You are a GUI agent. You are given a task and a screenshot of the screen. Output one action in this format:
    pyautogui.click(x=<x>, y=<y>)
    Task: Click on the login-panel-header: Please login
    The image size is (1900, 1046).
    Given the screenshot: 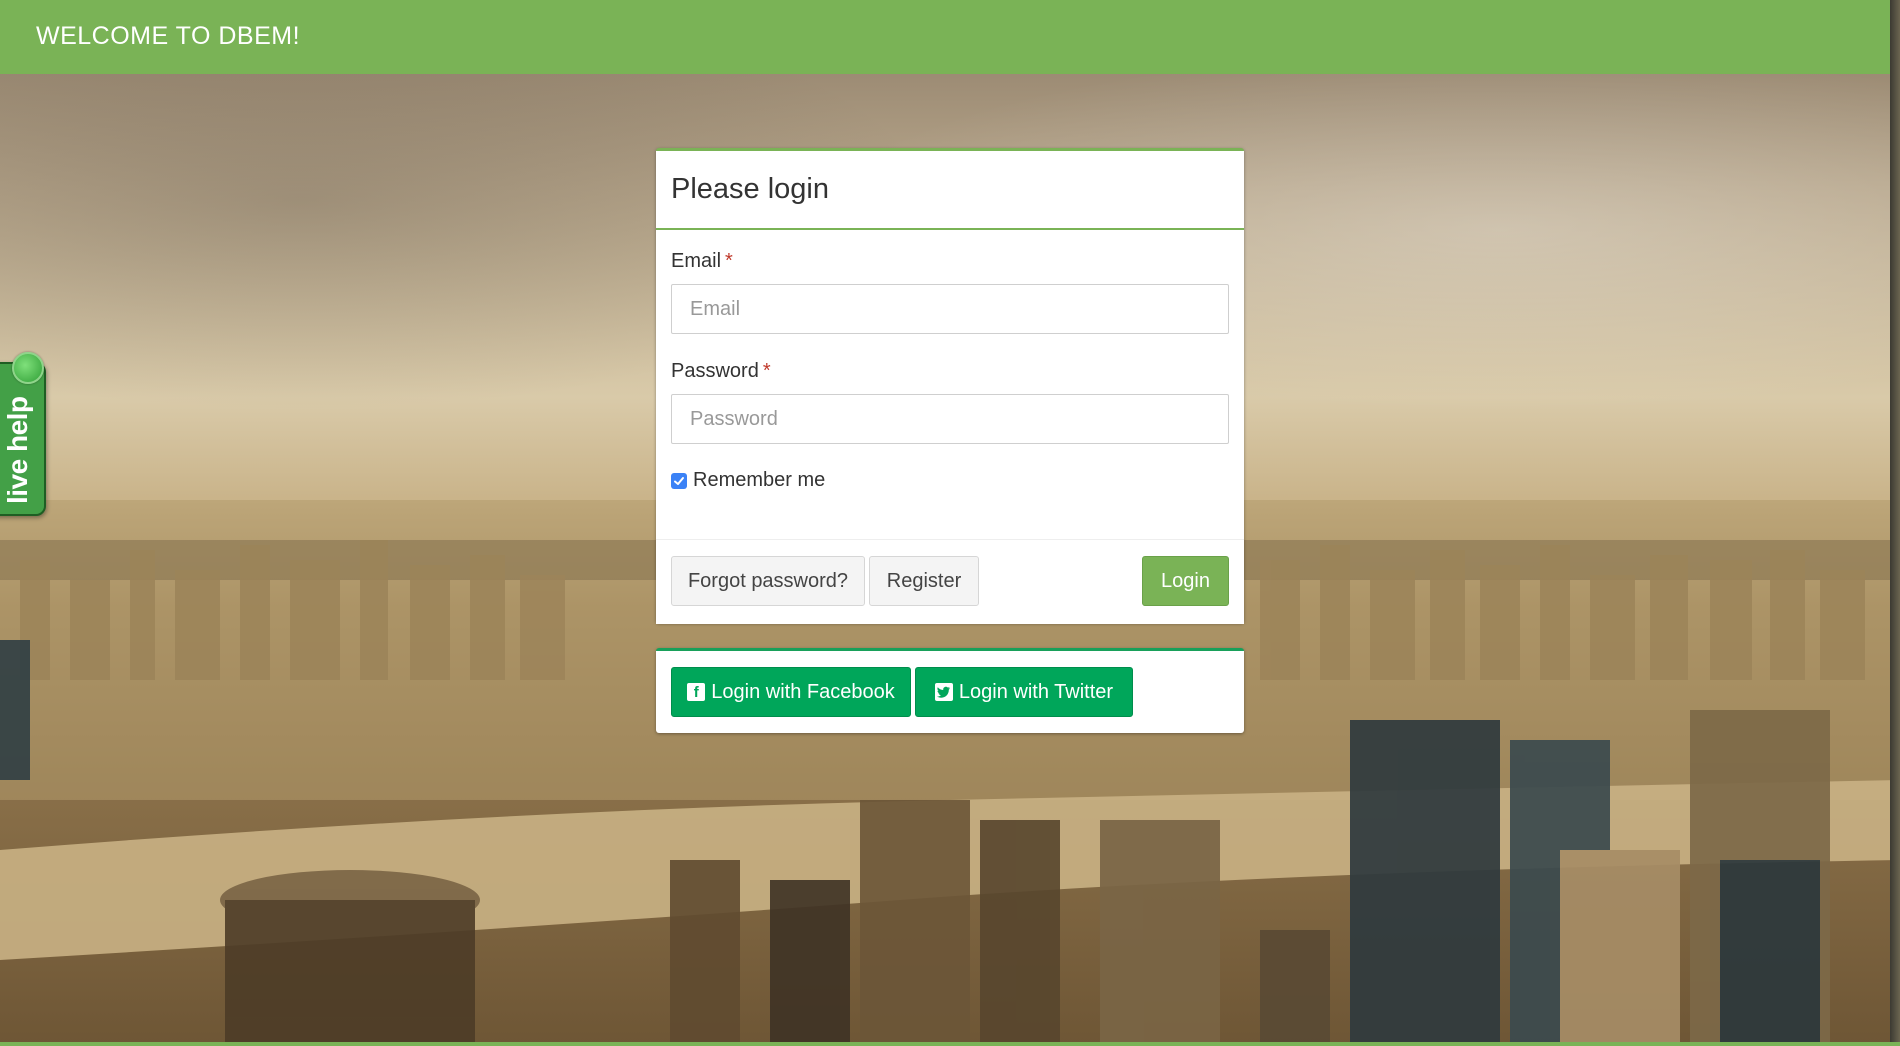 What is the action you would take?
    pyautogui.click(x=950, y=190)
    